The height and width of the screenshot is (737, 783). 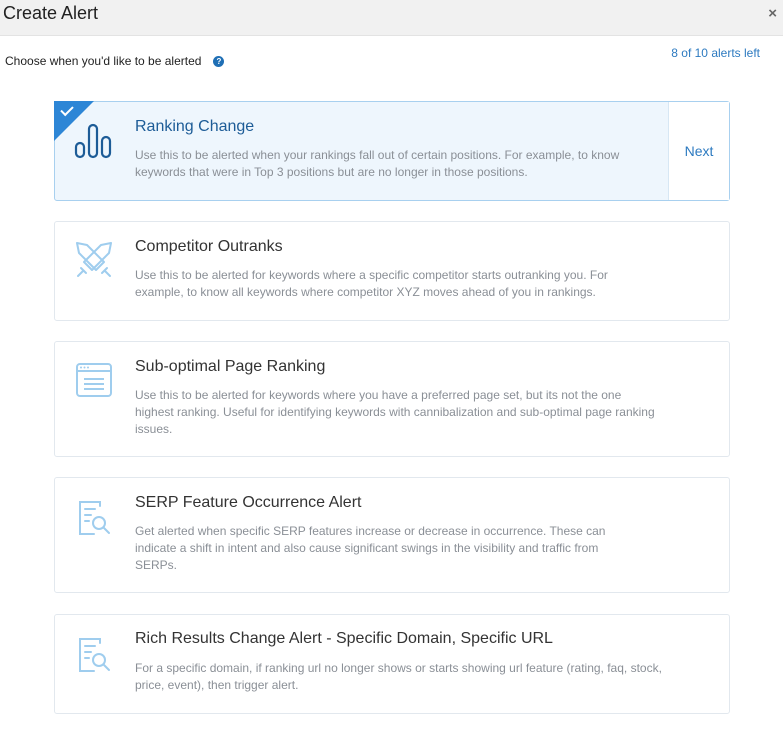 I want to click on alert-title: SERP Feature Occurrence Alert, so click(x=248, y=502).